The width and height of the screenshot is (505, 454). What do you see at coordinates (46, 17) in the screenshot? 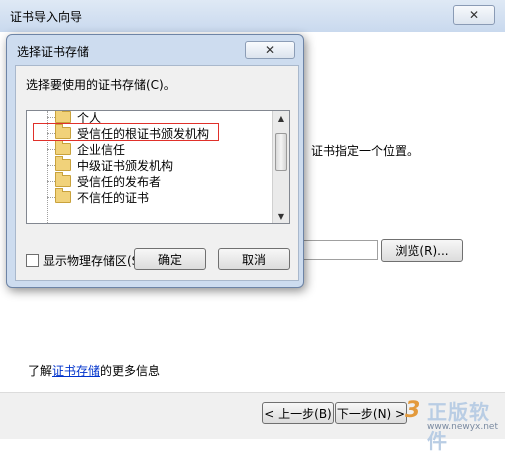
I see `wizard-title: 证书导入向导` at bounding box center [46, 17].